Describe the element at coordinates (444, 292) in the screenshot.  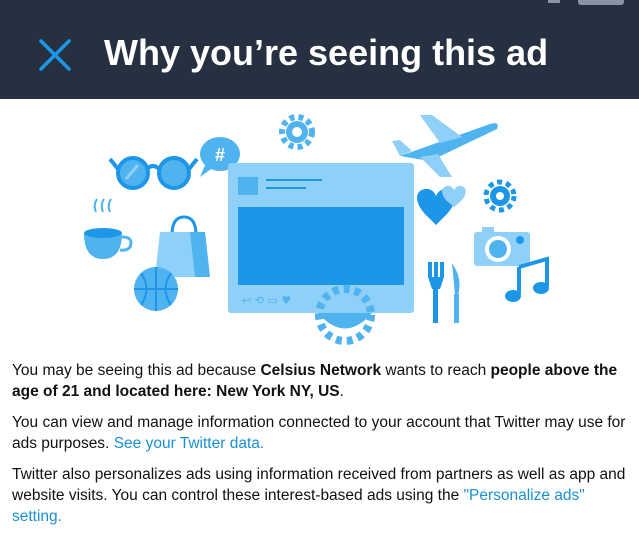
I see `fork-knife-icon` at that location.